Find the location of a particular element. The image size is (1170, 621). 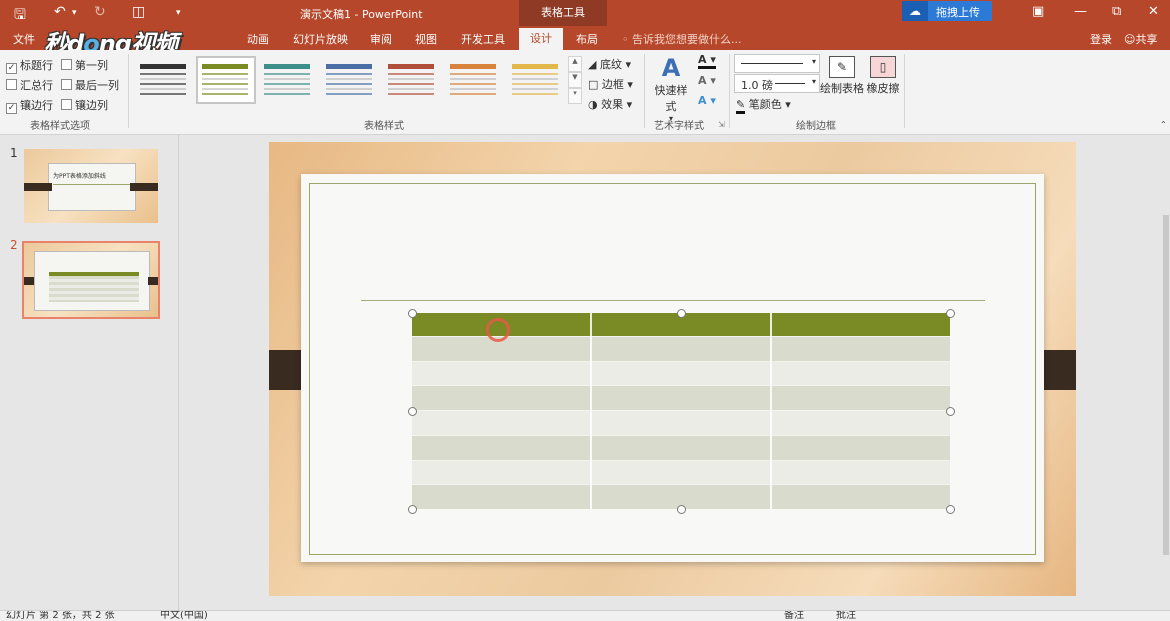

slideshow-from-start-icon: ◫ is located at coordinates (138, 12).